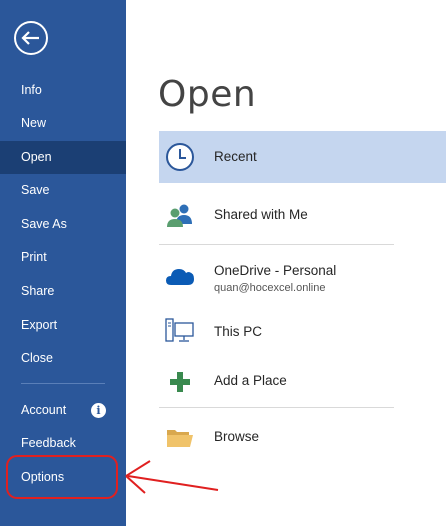 This screenshot has height=526, width=446. Describe the element at coordinates (235, 156) in the screenshot. I see `location-label: Recent` at that location.